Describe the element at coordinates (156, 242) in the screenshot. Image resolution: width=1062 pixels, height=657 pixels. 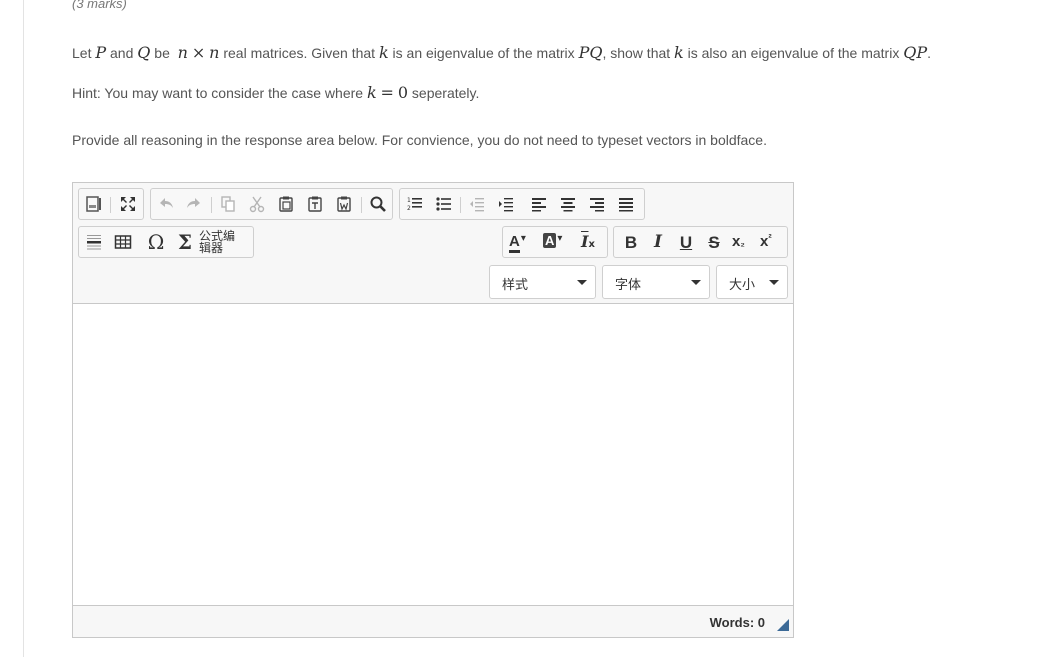
I see `special-char-icon: Ω` at that location.